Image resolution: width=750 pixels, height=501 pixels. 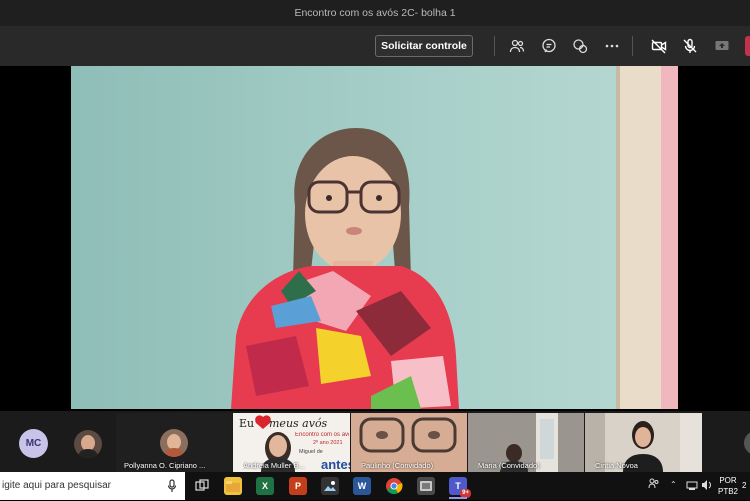 What do you see at coordinates (298, 423) in the screenshot?
I see `poster-subtitle: meus avós` at bounding box center [298, 423].